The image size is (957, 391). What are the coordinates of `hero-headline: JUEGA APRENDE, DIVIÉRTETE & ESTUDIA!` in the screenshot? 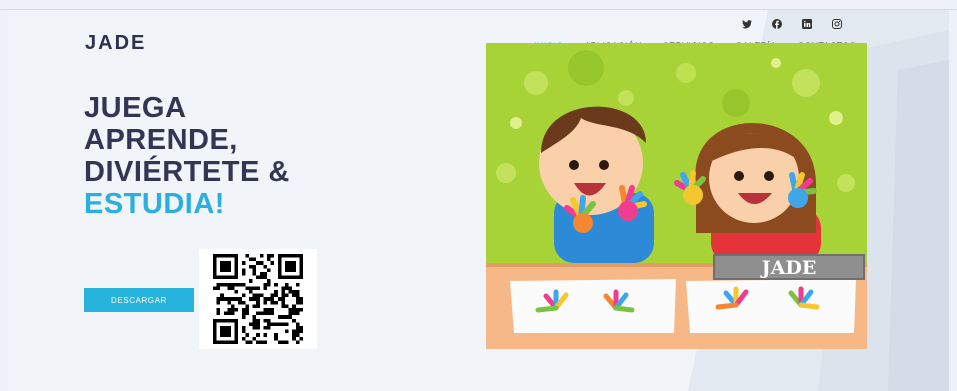 It's located at (187, 156).